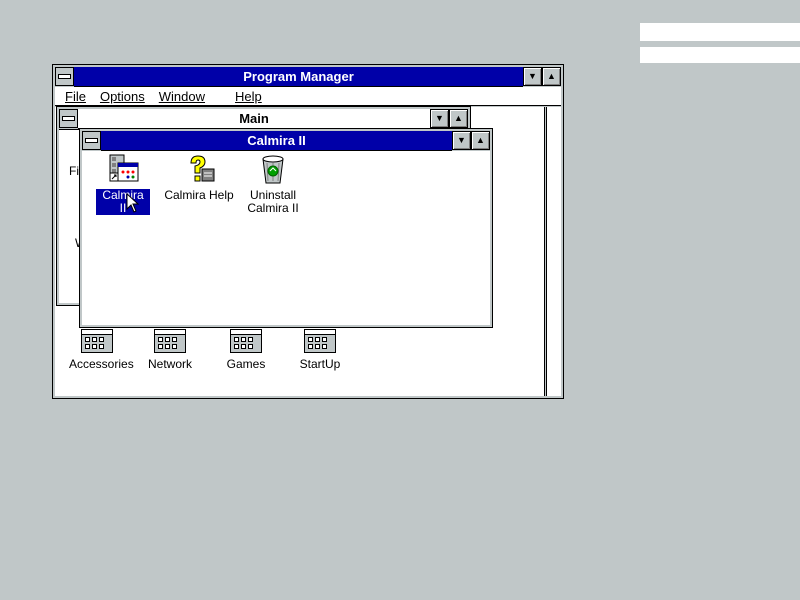 The height and width of the screenshot is (600, 800). What do you see at coordinates (64, 76) in the screenshot?
I see `program-manager-system-menu-button` at bounding box center [64, 76].